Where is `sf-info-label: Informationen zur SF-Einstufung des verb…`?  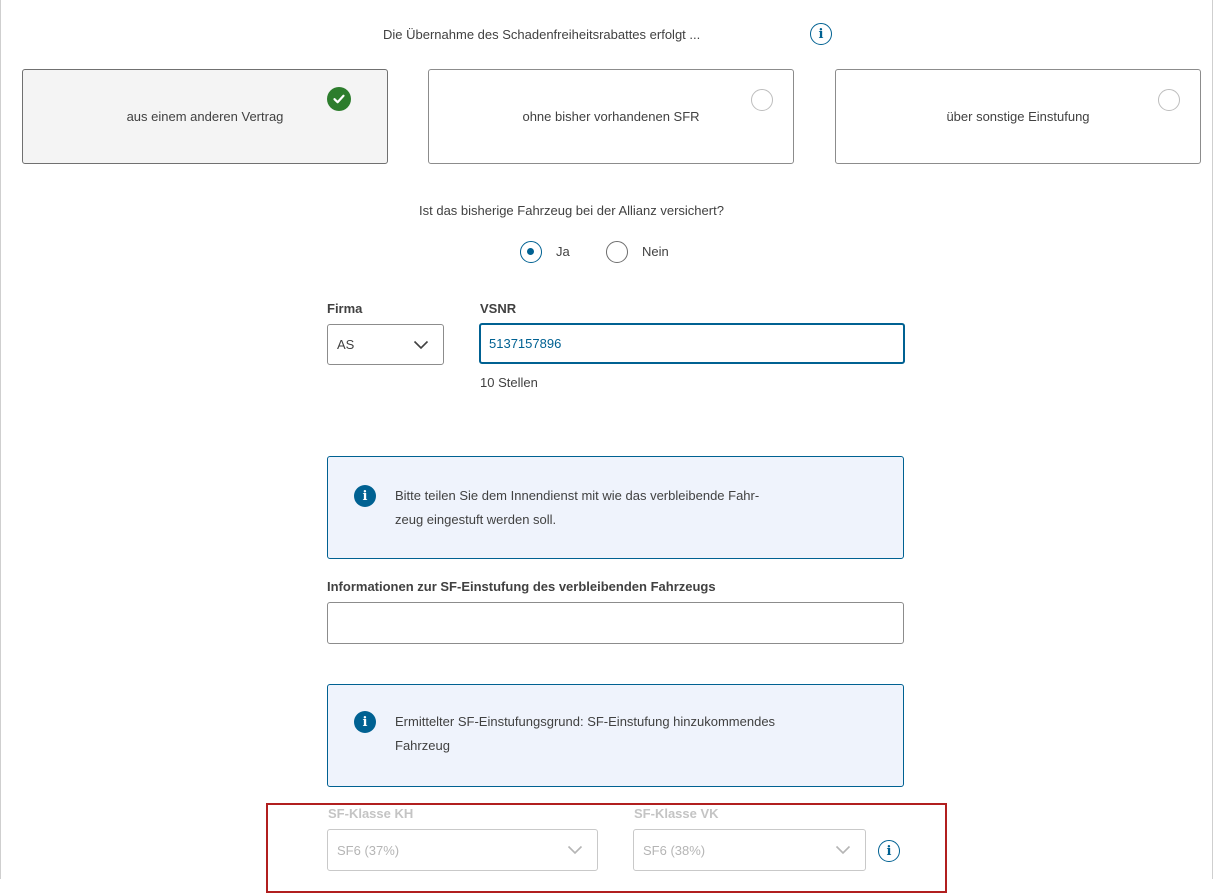 sf-info-label: Informationen zur SF-Einstufung des verb… is located at coordinates (521, 586).